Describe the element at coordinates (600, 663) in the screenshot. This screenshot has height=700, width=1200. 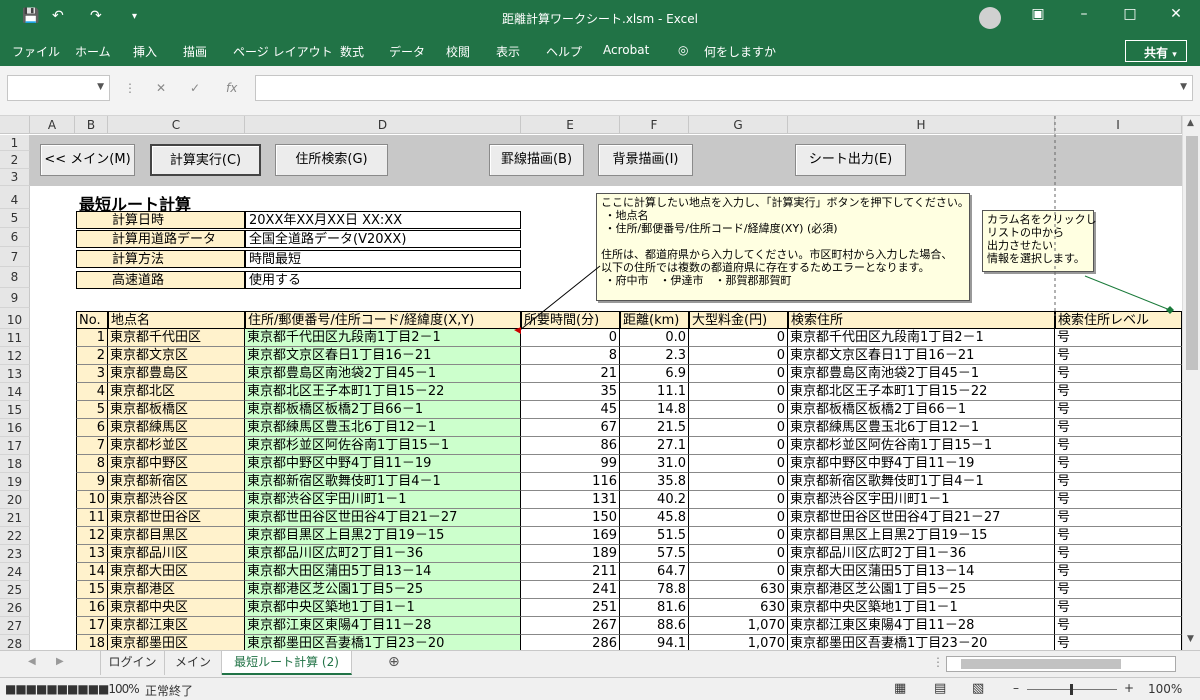
I see `sheet-tab-bar: ◀ ▶ ログイン メイン 最短ルート計算 (2) ⊕ ⋮` at that location.